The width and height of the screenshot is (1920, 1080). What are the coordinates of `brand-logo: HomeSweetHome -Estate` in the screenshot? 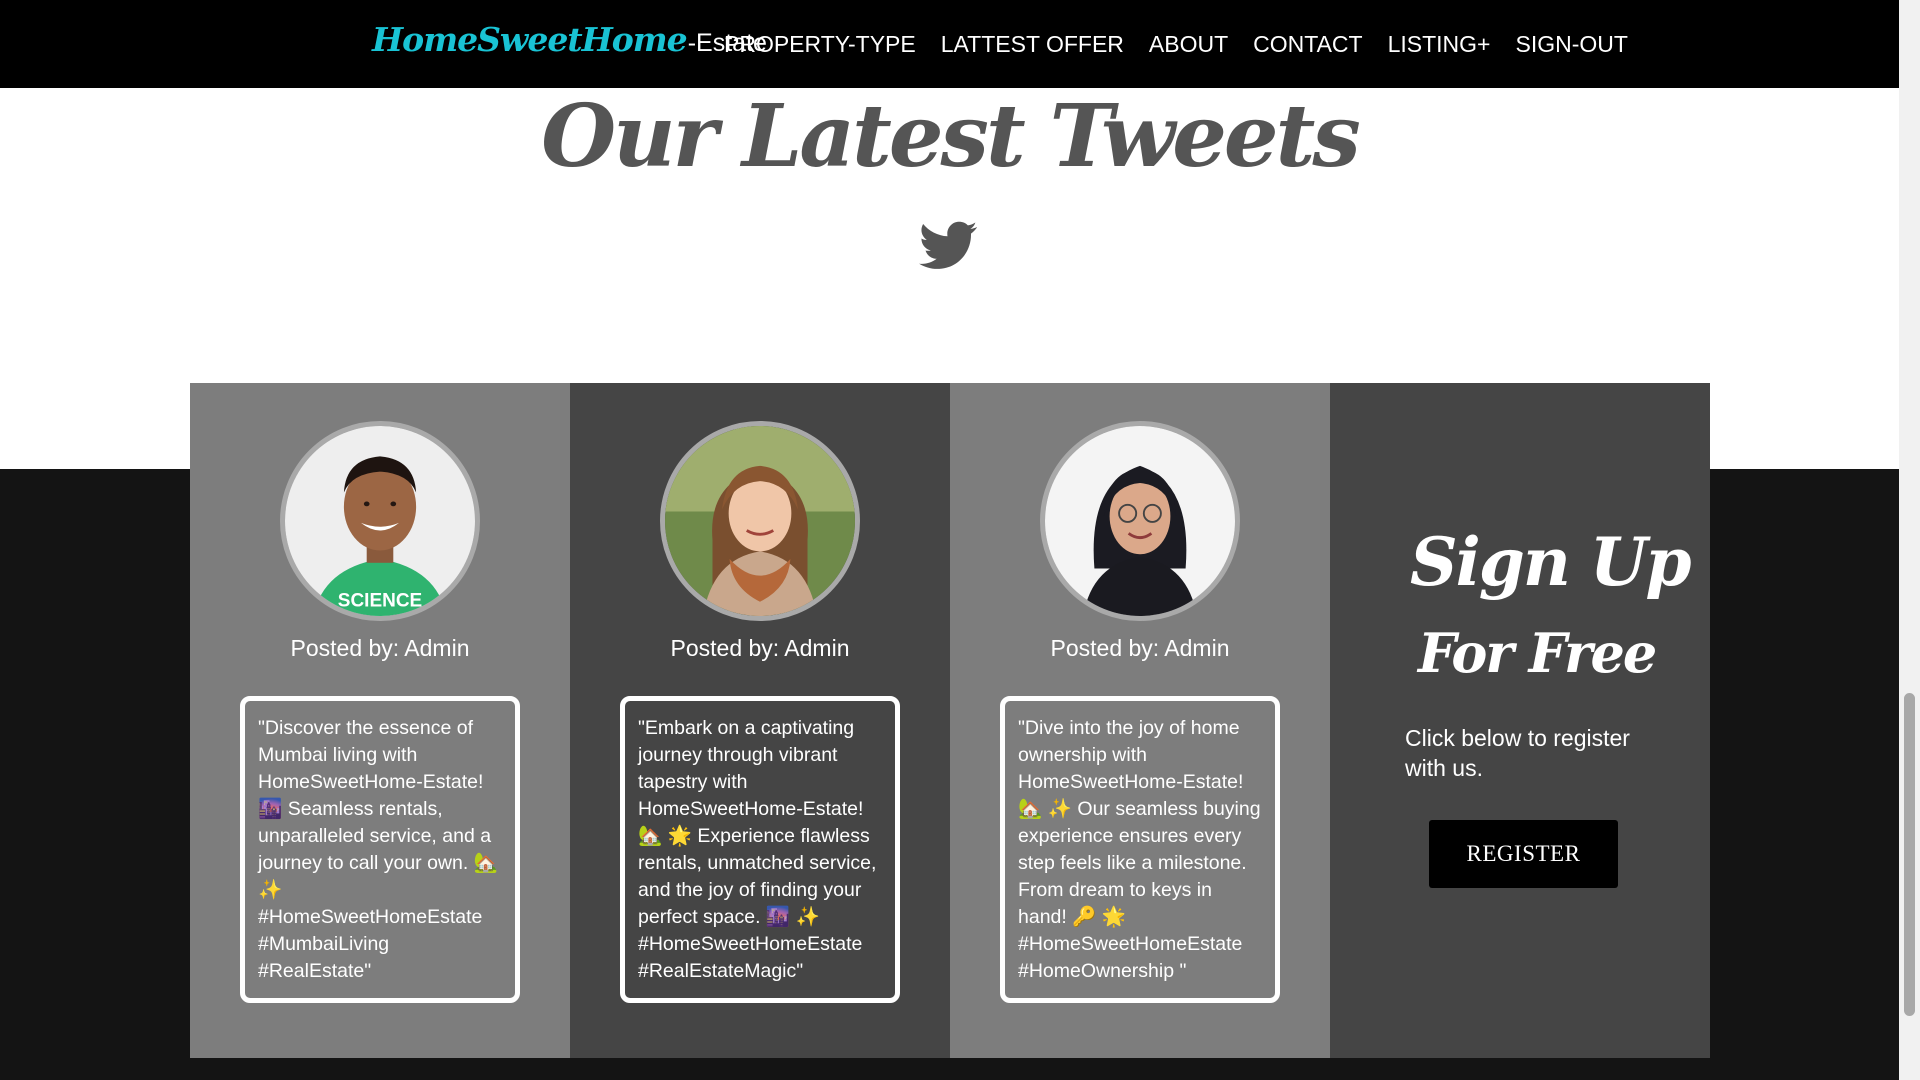 It's located at (569, 39).